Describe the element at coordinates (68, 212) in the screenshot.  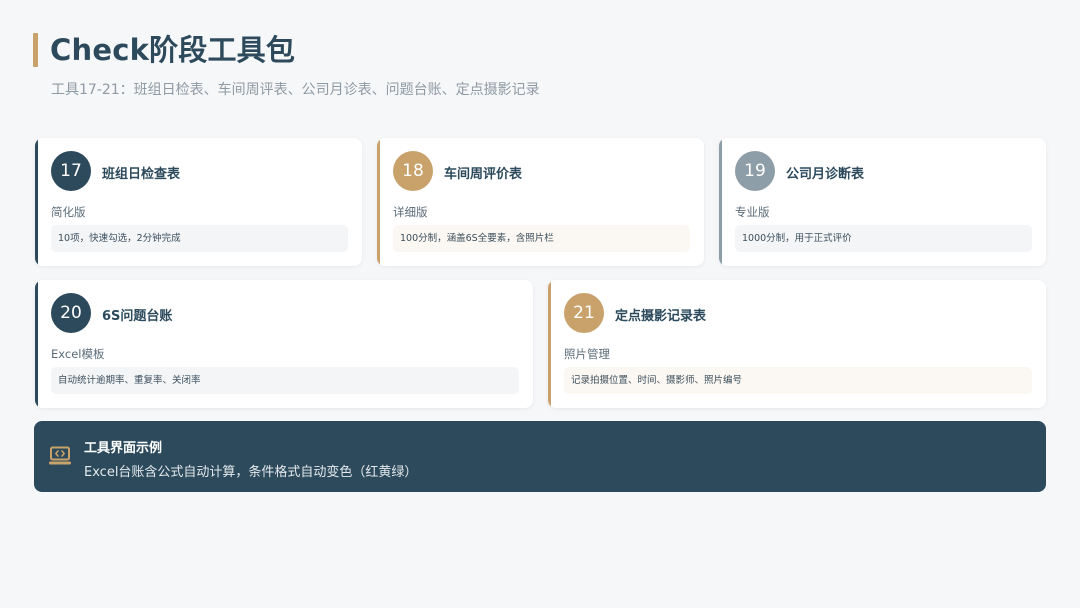
I see `tool-version: 简化版` at that location.